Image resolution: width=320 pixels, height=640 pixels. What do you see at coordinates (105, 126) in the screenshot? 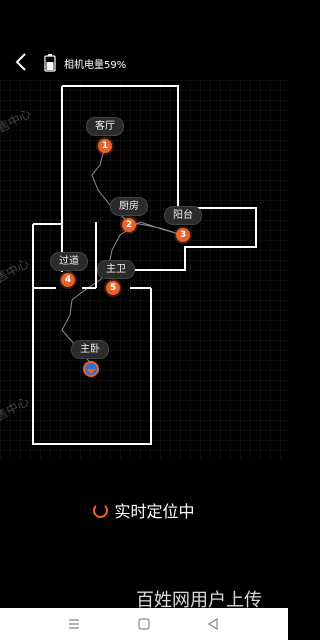
I see `room-label-living-room: 客厅` at bounding box center [105, 126].